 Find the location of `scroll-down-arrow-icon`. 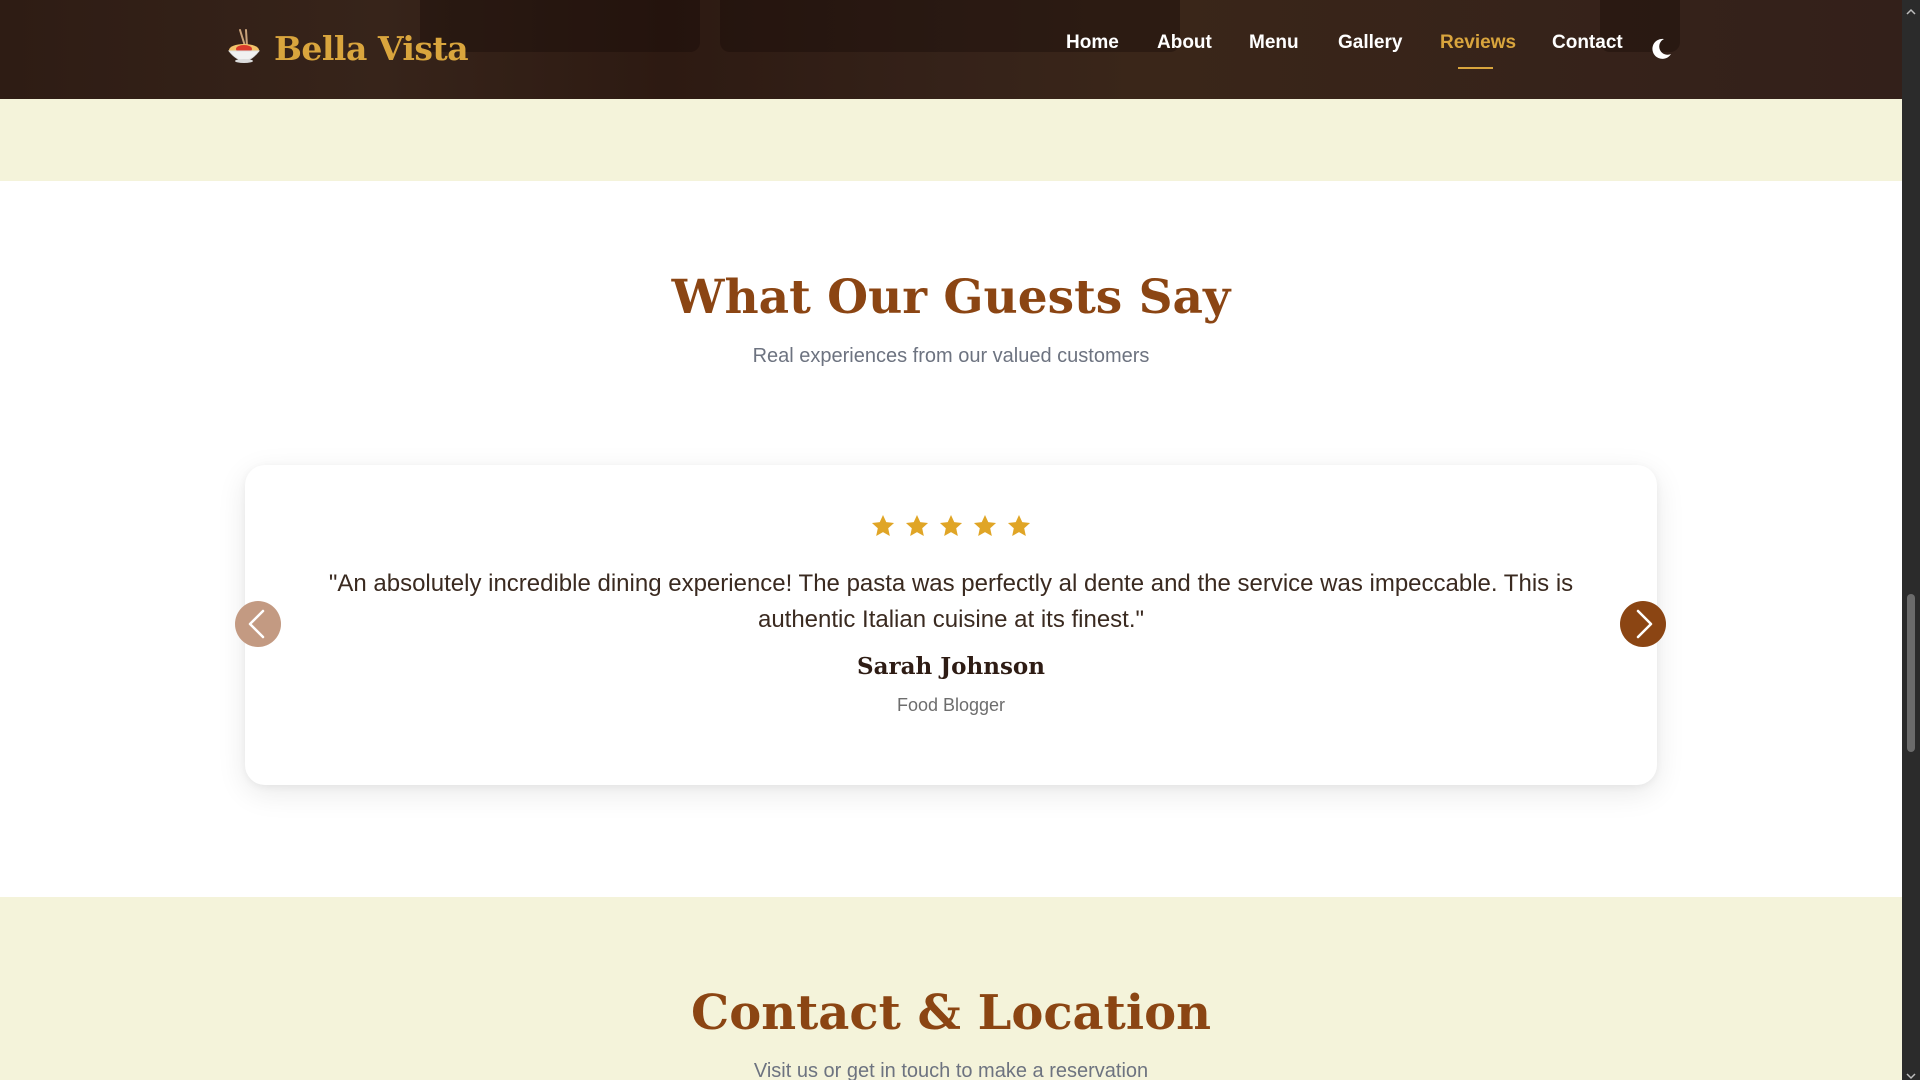

scroll-down-arrow-icon is located at coordinates (1911, 1073).